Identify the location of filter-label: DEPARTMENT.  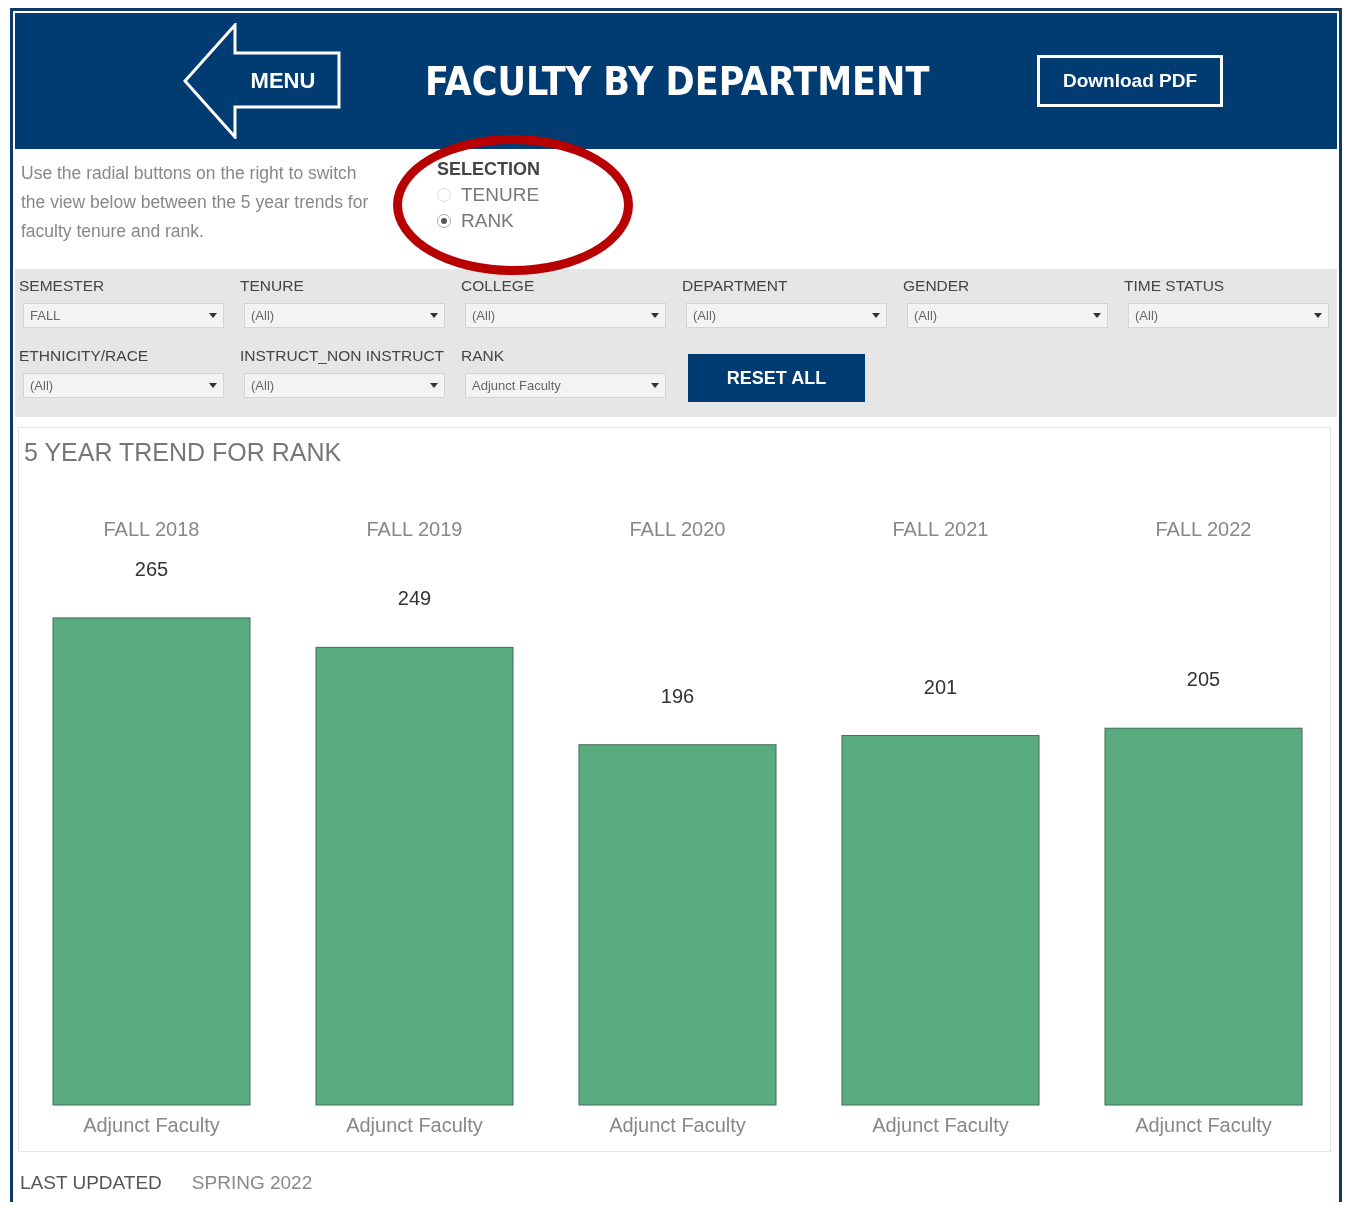
(735, 286).